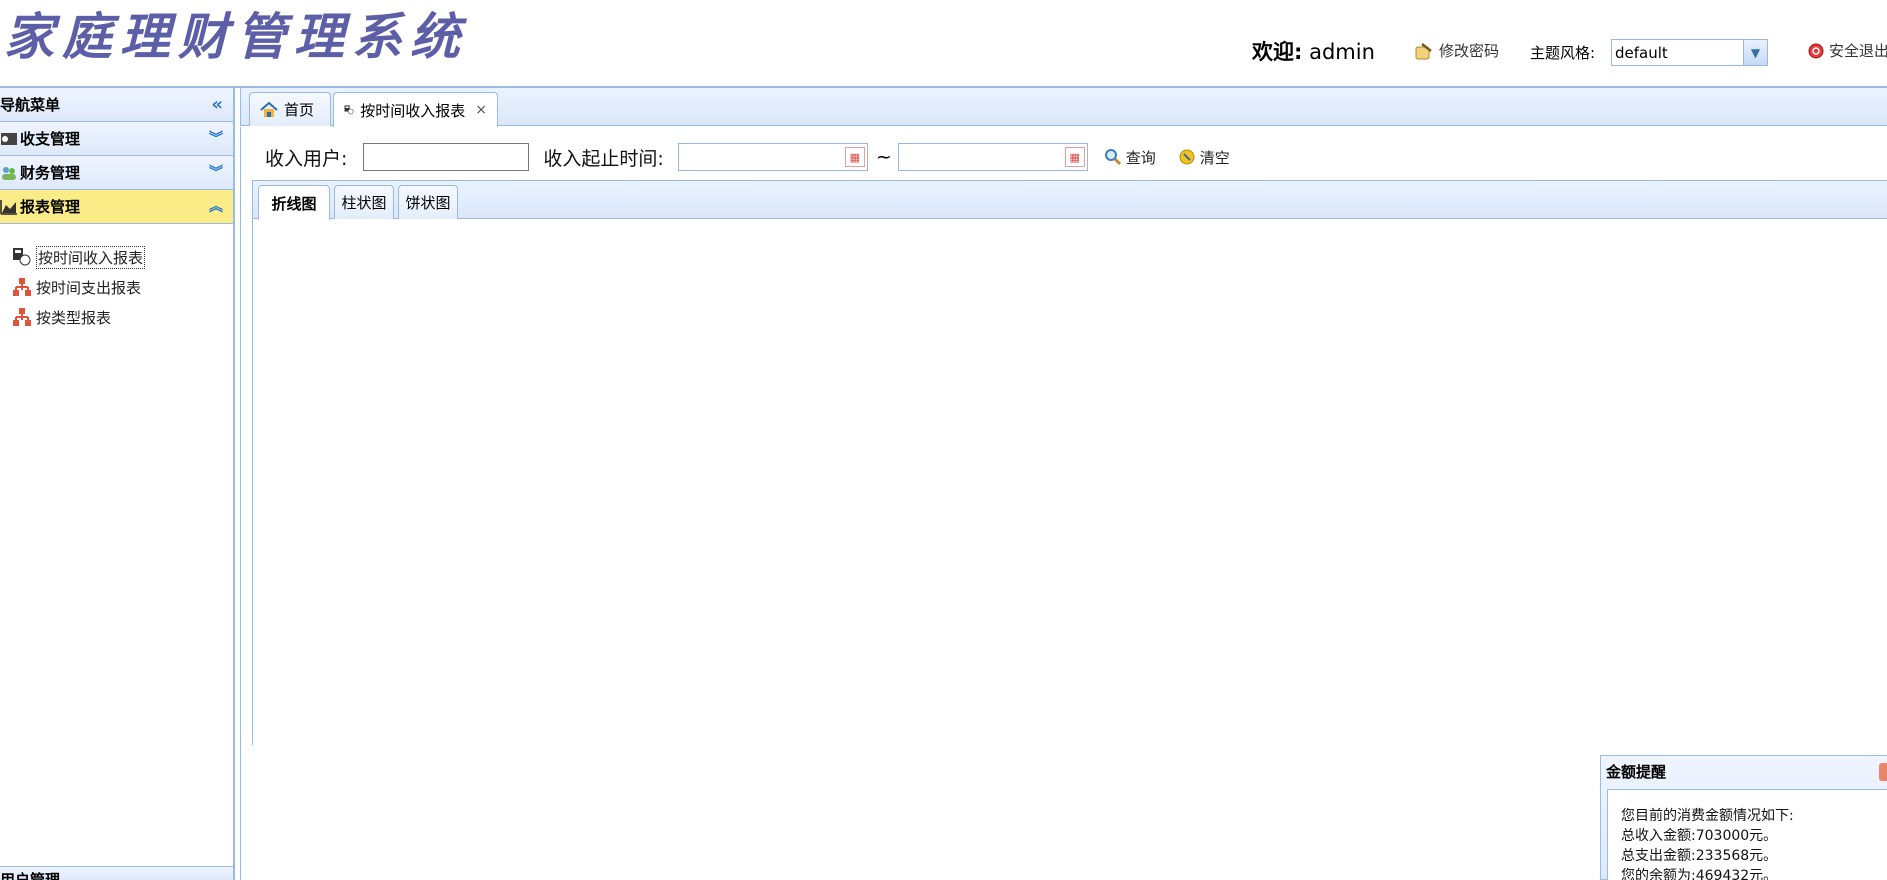 The image size is (1887, 880). Describe the element at coordinates (1699, 836) in the screenshot. I see `popup-line: 总收入金额:703000元。` at that location.